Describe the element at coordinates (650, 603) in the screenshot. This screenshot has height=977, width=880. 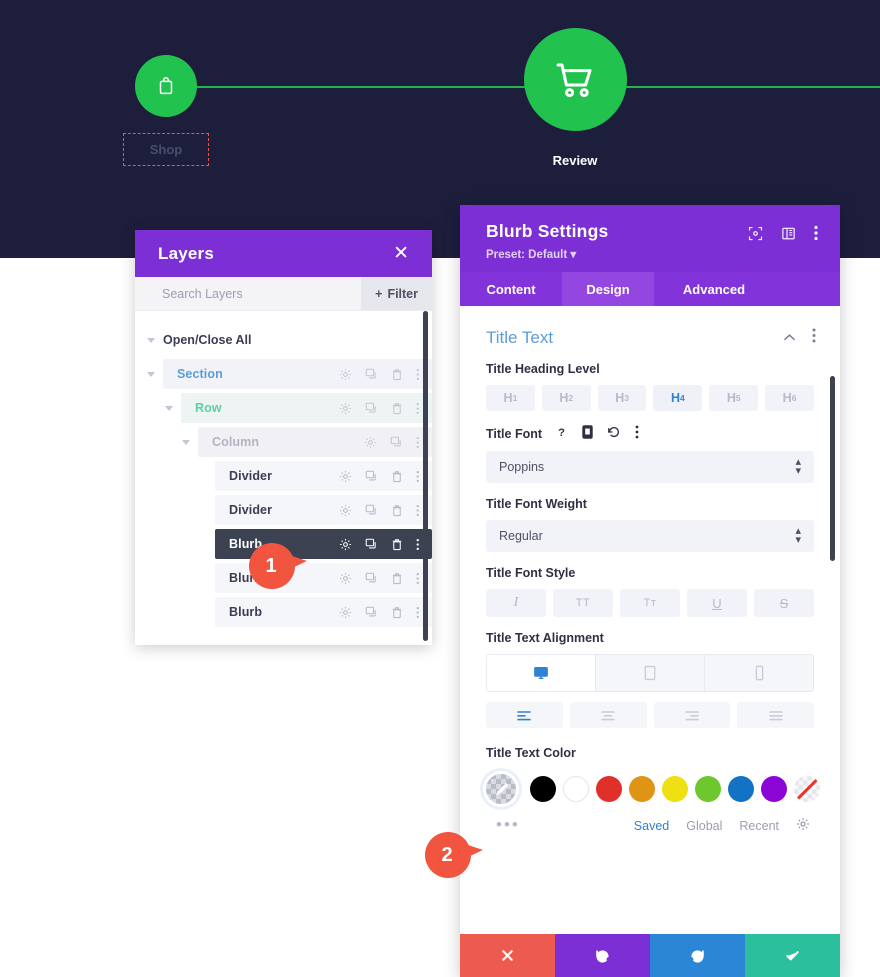
I see `smallcaps-icon: Tᴛ` at that location.